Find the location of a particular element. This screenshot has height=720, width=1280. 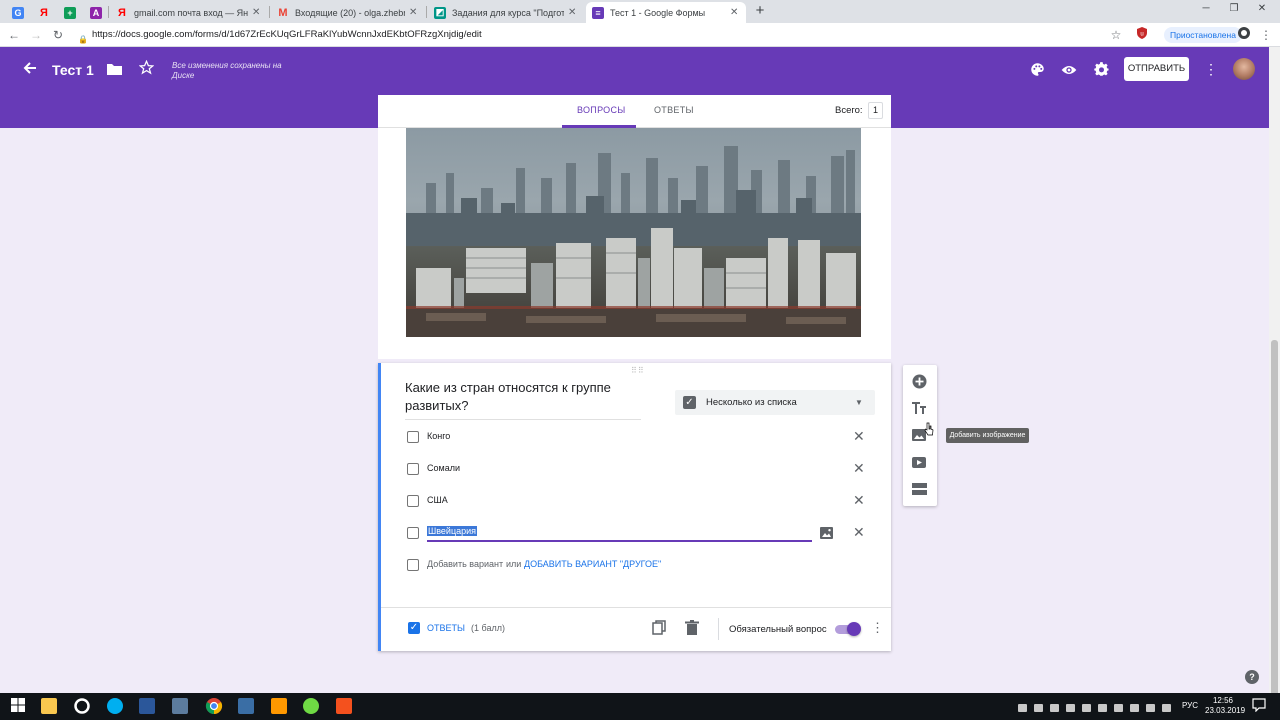

palette-icon is located at coordinates (1037, 70).